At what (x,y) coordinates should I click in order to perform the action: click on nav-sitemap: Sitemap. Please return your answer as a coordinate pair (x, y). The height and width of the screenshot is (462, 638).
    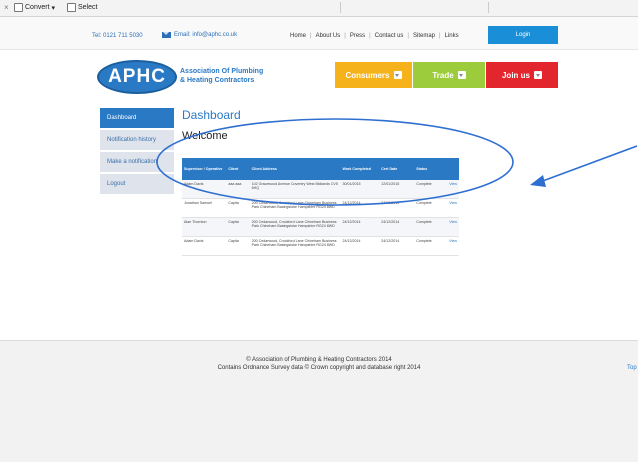
    Looking at the image, I should click on (424, 36).